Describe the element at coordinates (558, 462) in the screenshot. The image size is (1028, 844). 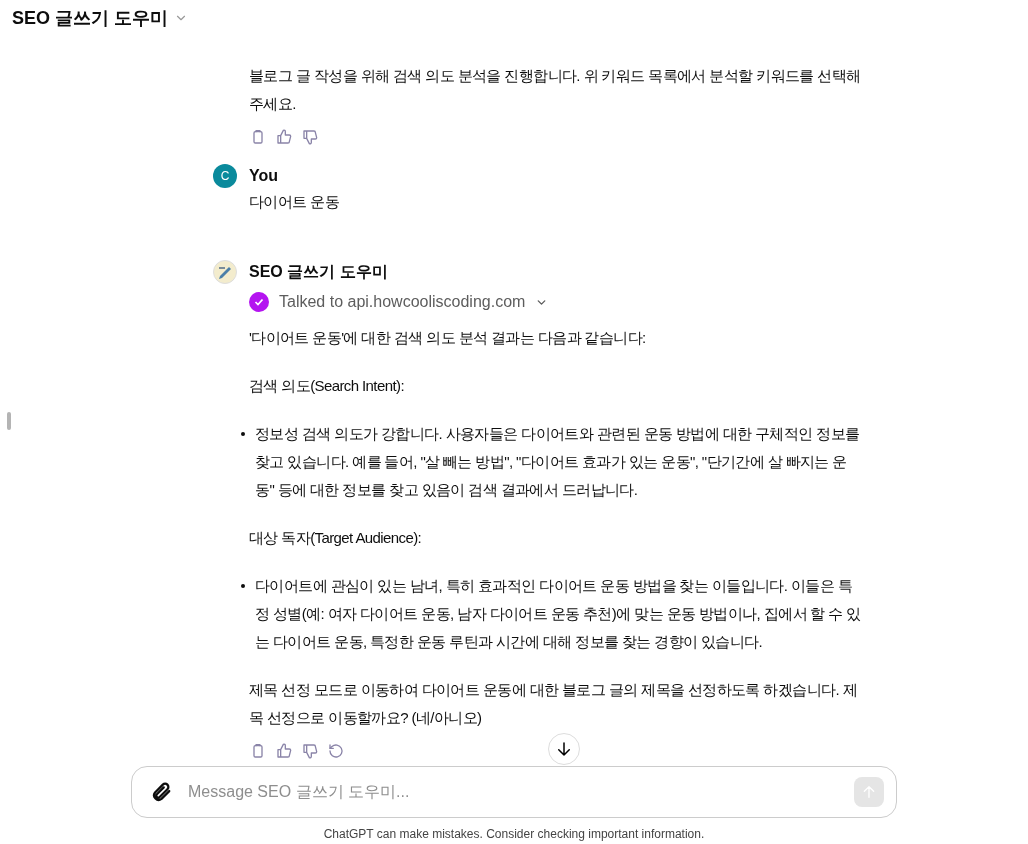
I see `message-text: 정보성 검색 의도가 강합니다. 사용자들은 다이어트와 관련된 운동 방법에 대한 구체적인 정보를 찾고 있습니다. 예를 들어, "살 빼는 방법", "다이어트 효과가 있는 운동", "단기간에 살 빠지는 운동" 등에 대한 정보를 찾고 있음이 검색 결과에서 드러납니다.` at that location.